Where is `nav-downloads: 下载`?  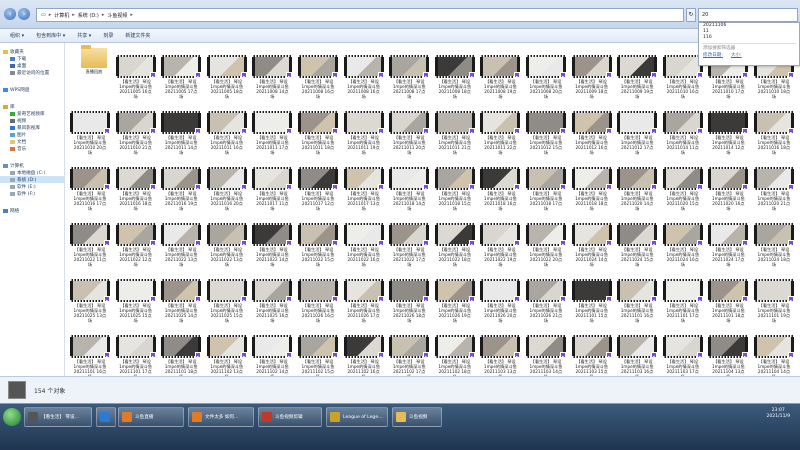 nav-downloads: 下载 is located at coordinates (32, 58).